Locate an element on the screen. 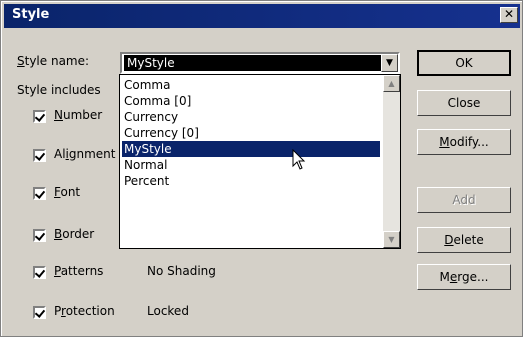  scroll-up-icon: ▲ is located at coordinates (391, 83).